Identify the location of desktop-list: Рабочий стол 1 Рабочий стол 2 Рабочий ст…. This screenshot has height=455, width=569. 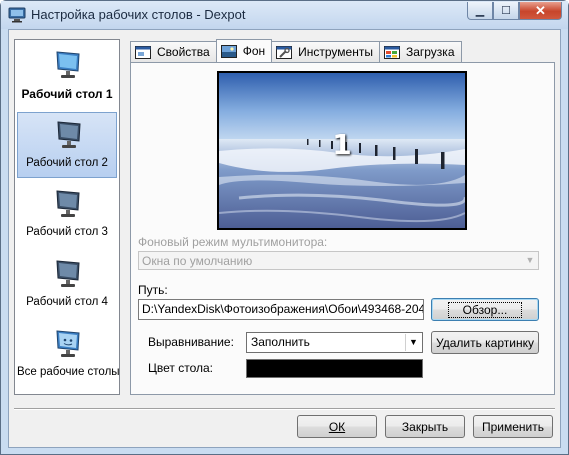
(67, 217).